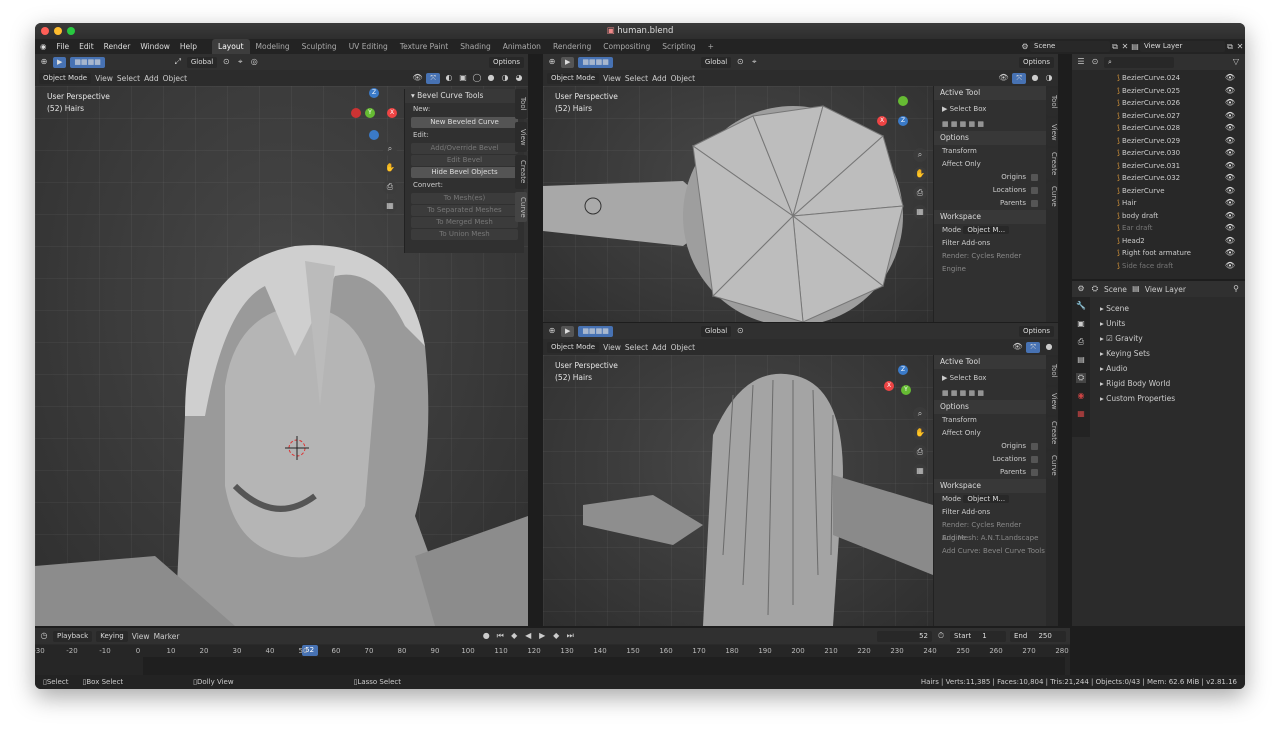  I want to click on addon-cycles: Render: Cycles Render Engine, so click(990, 530).